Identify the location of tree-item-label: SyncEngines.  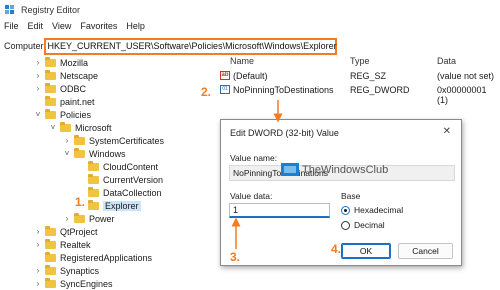
(86, 283).